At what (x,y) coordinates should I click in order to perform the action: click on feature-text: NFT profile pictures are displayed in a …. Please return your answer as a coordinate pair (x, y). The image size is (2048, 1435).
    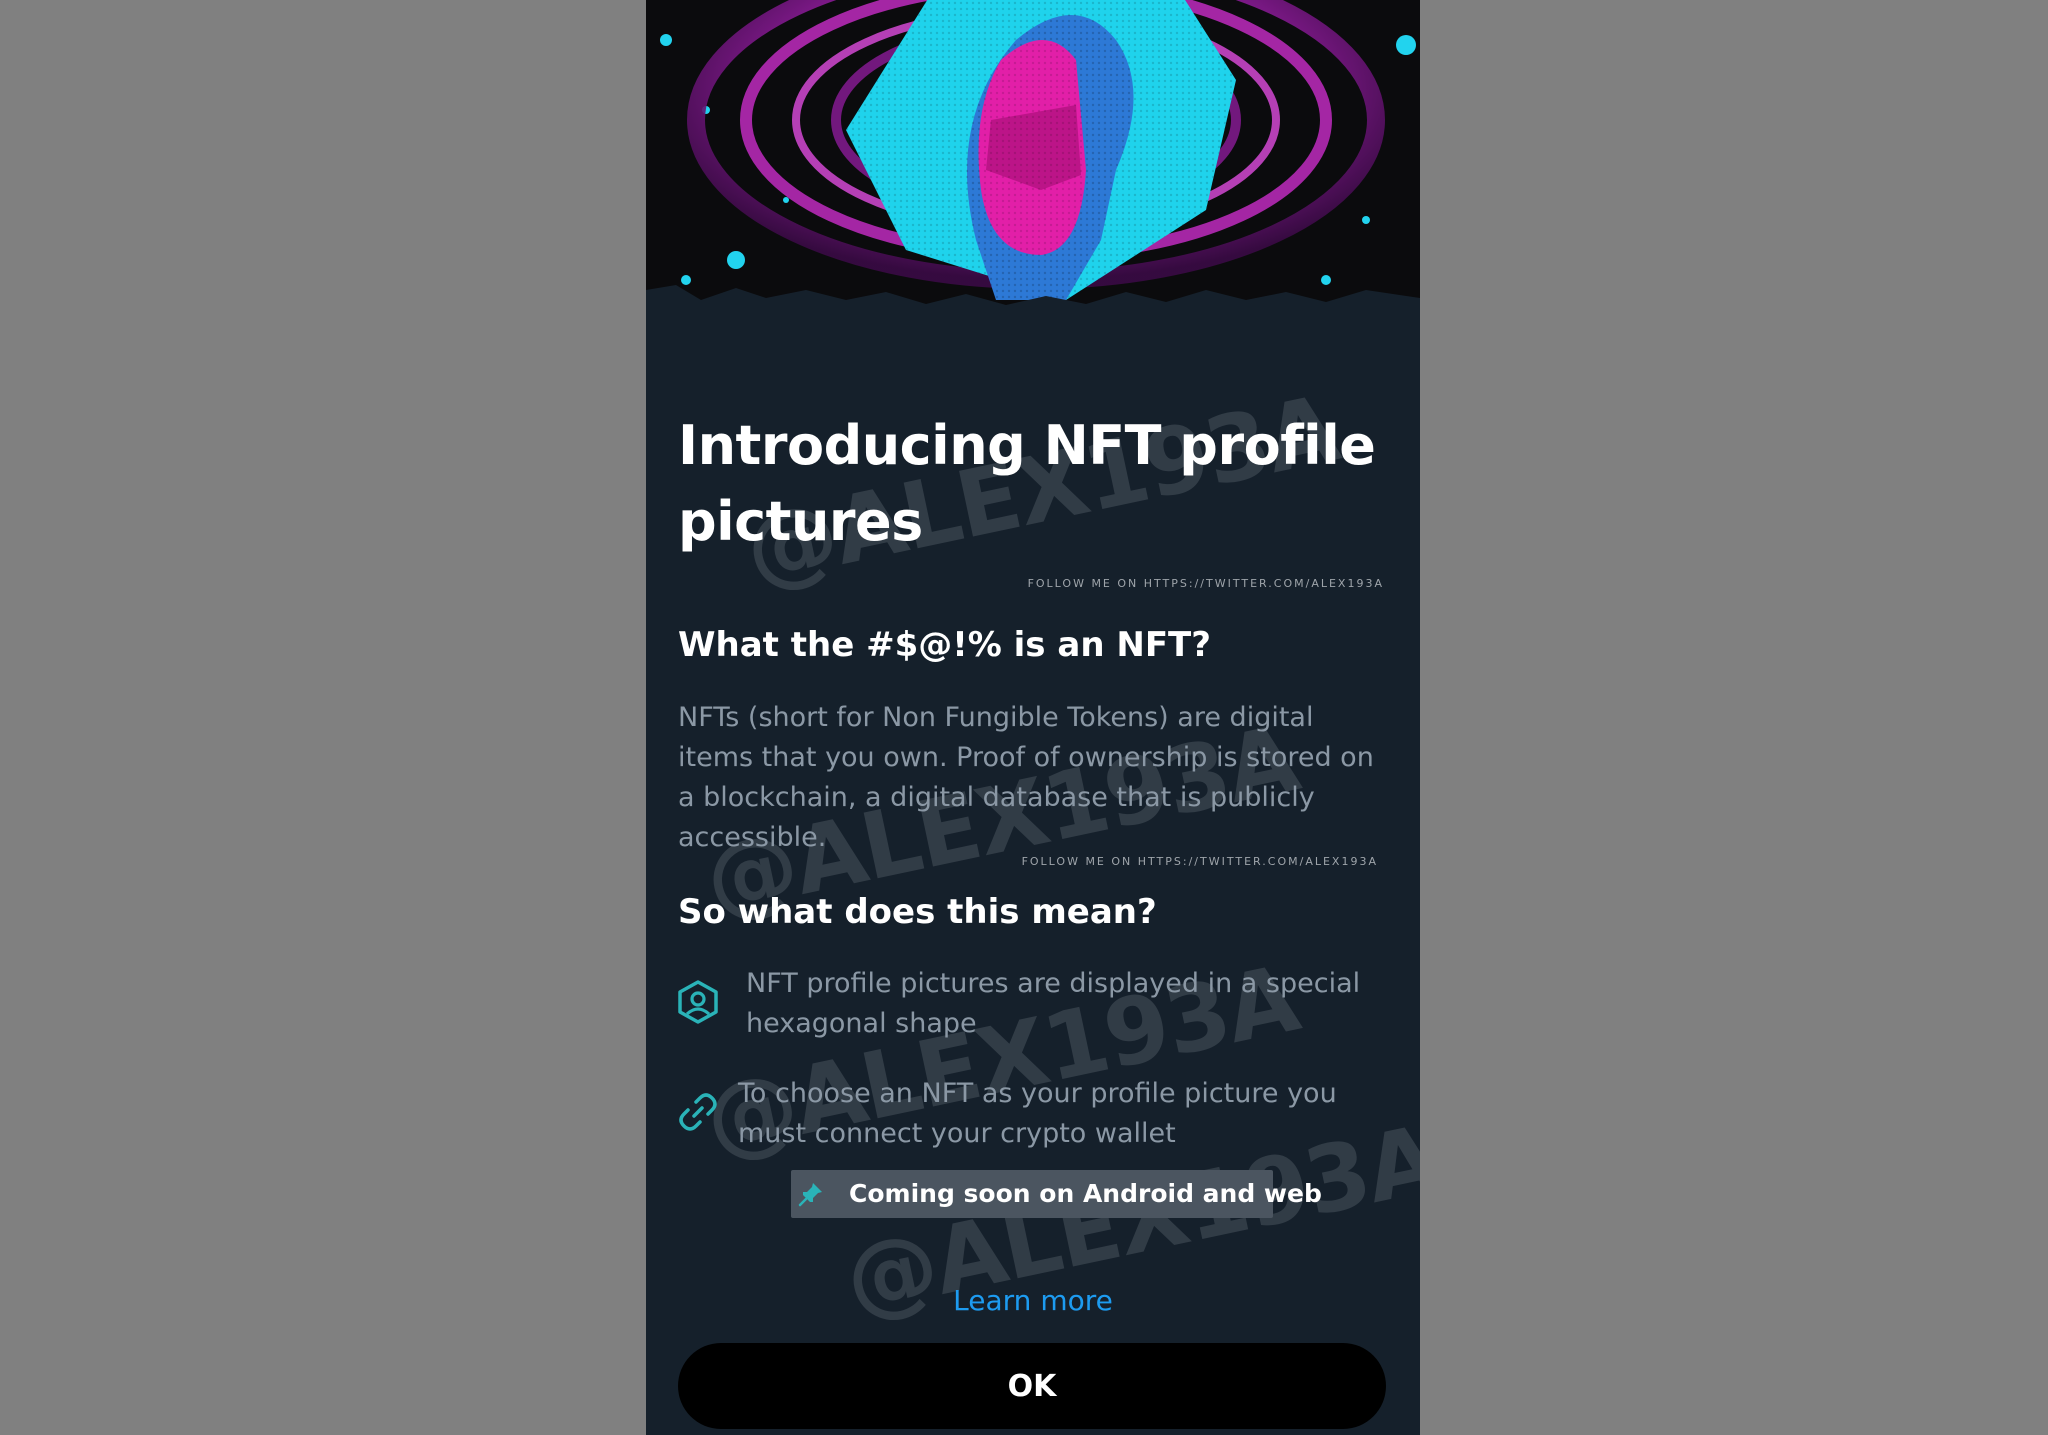
    Looking at the image, I should click on (1053, 1003).